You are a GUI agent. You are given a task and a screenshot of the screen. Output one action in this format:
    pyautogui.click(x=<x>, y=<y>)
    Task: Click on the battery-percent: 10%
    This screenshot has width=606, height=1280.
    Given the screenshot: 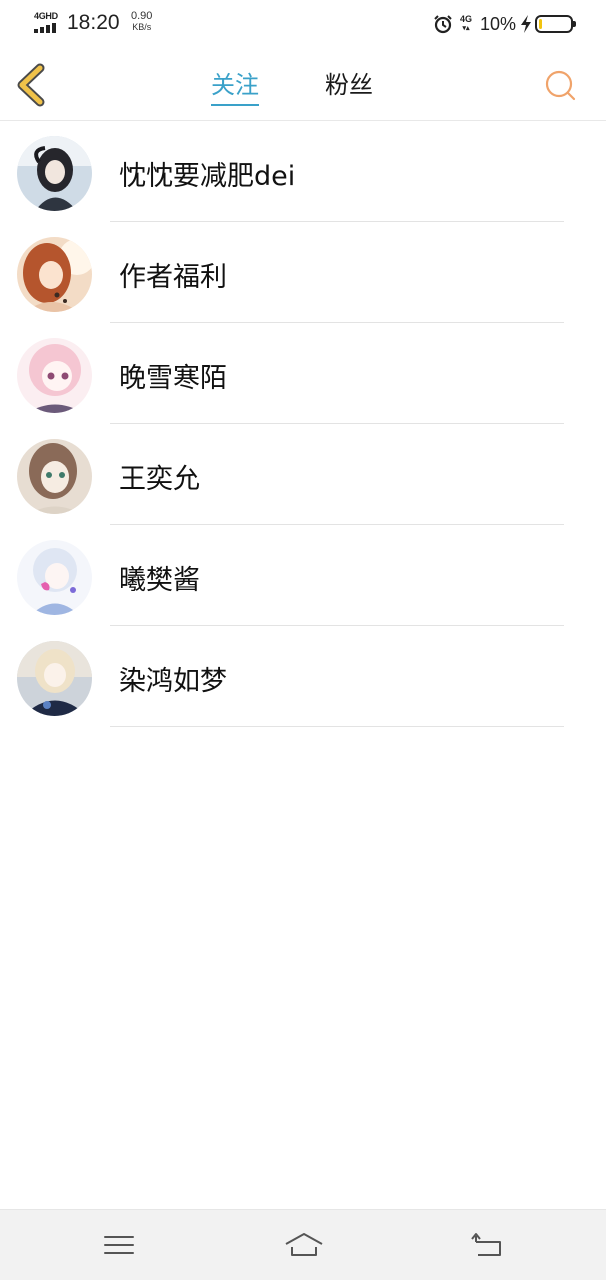 What is the action you would take?
    pyautogui.click(x=497, y=23)
    